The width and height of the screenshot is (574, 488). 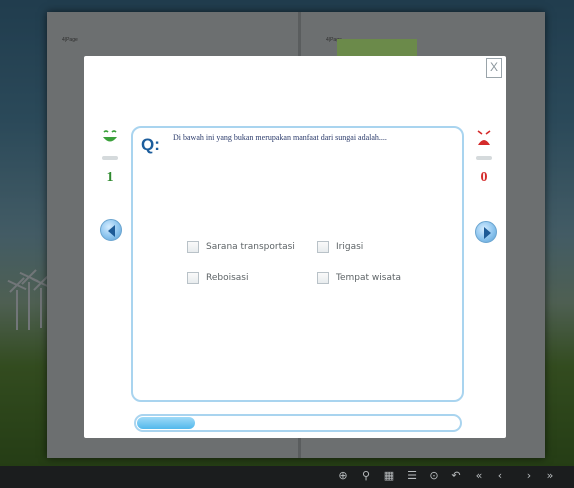 I want to click on answer-option: Sarana transportasi, so click(x=241, y=247).